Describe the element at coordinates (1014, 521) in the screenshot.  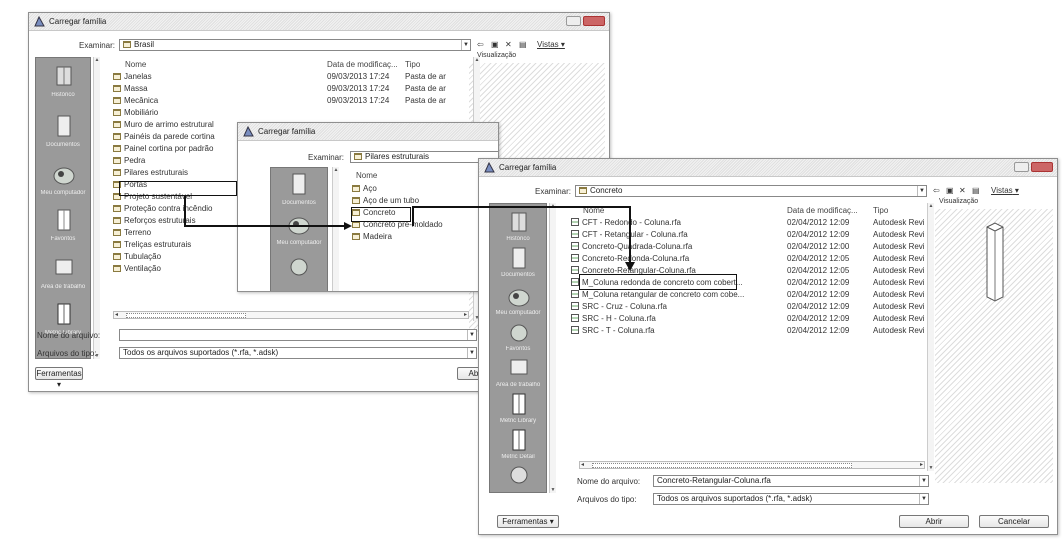
I see `cancel-button: Cancelar` at that location.